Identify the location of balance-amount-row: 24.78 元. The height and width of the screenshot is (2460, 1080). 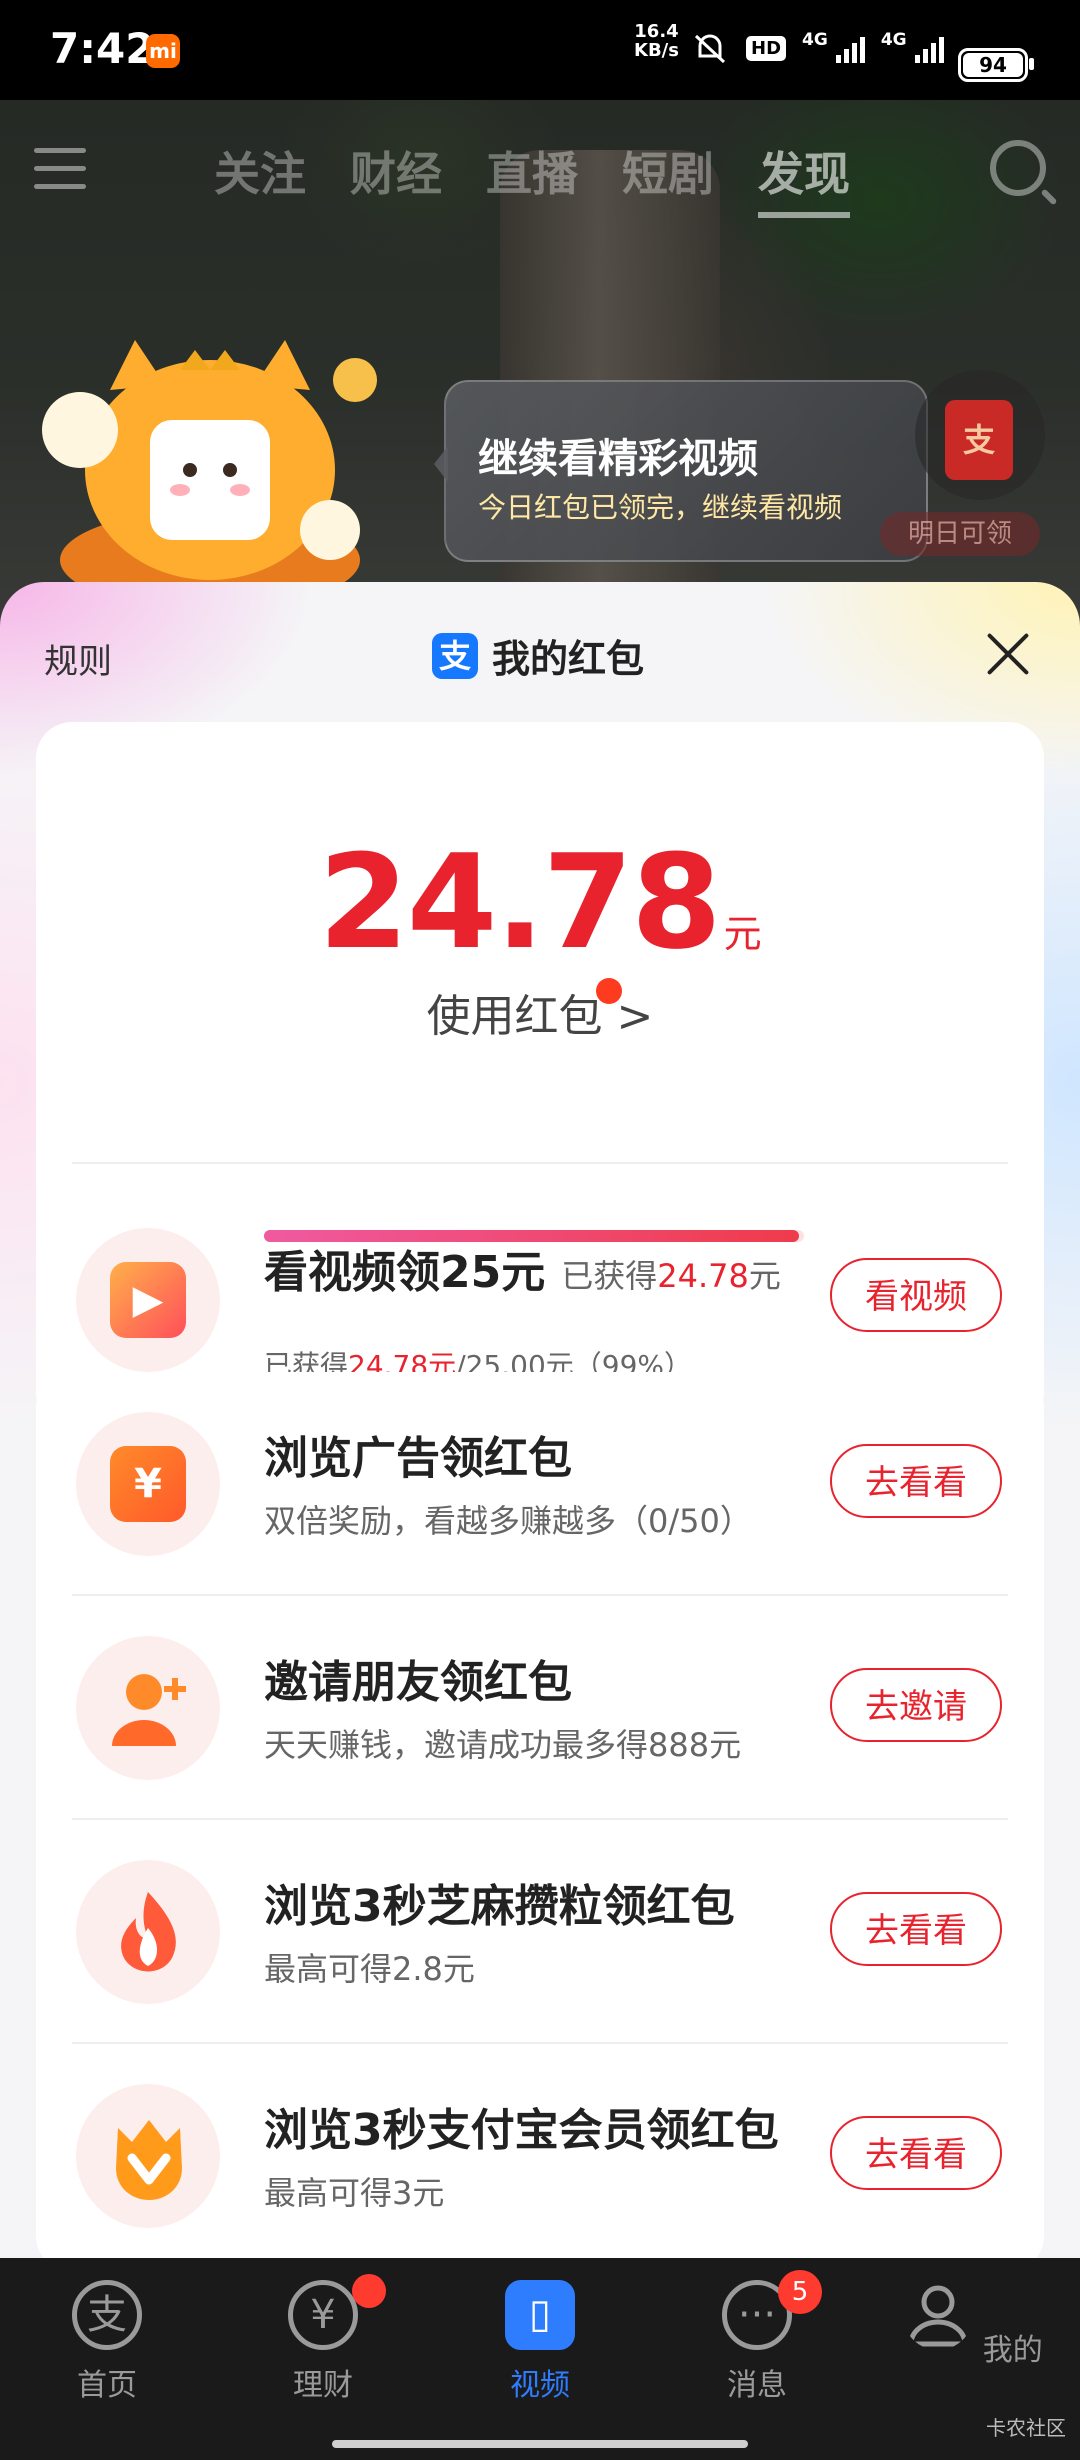
(540, 902).